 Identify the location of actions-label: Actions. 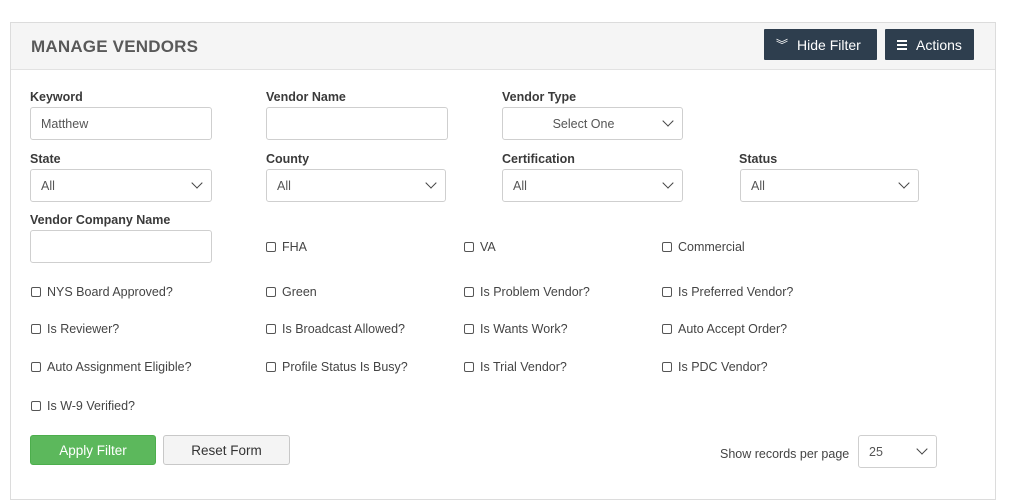
(939, 44).